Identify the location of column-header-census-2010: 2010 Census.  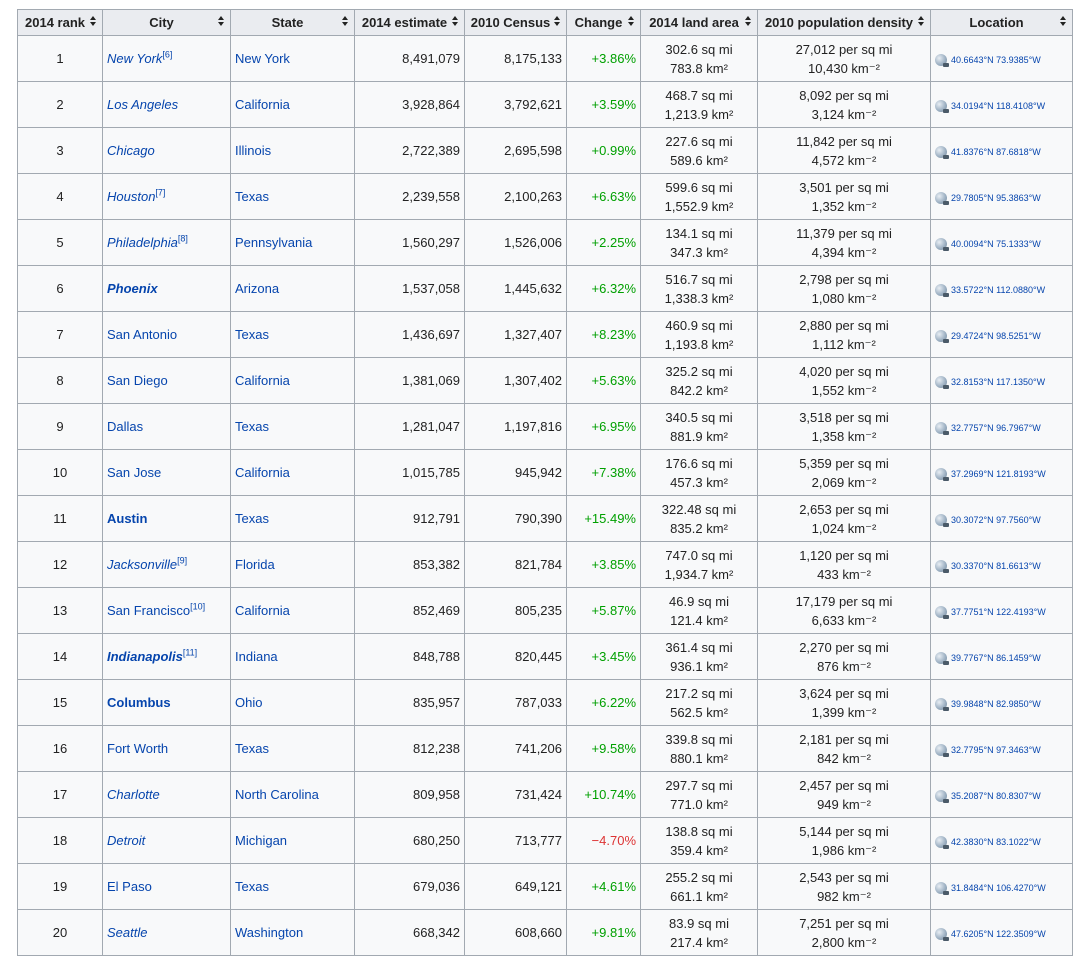
(515, 22).